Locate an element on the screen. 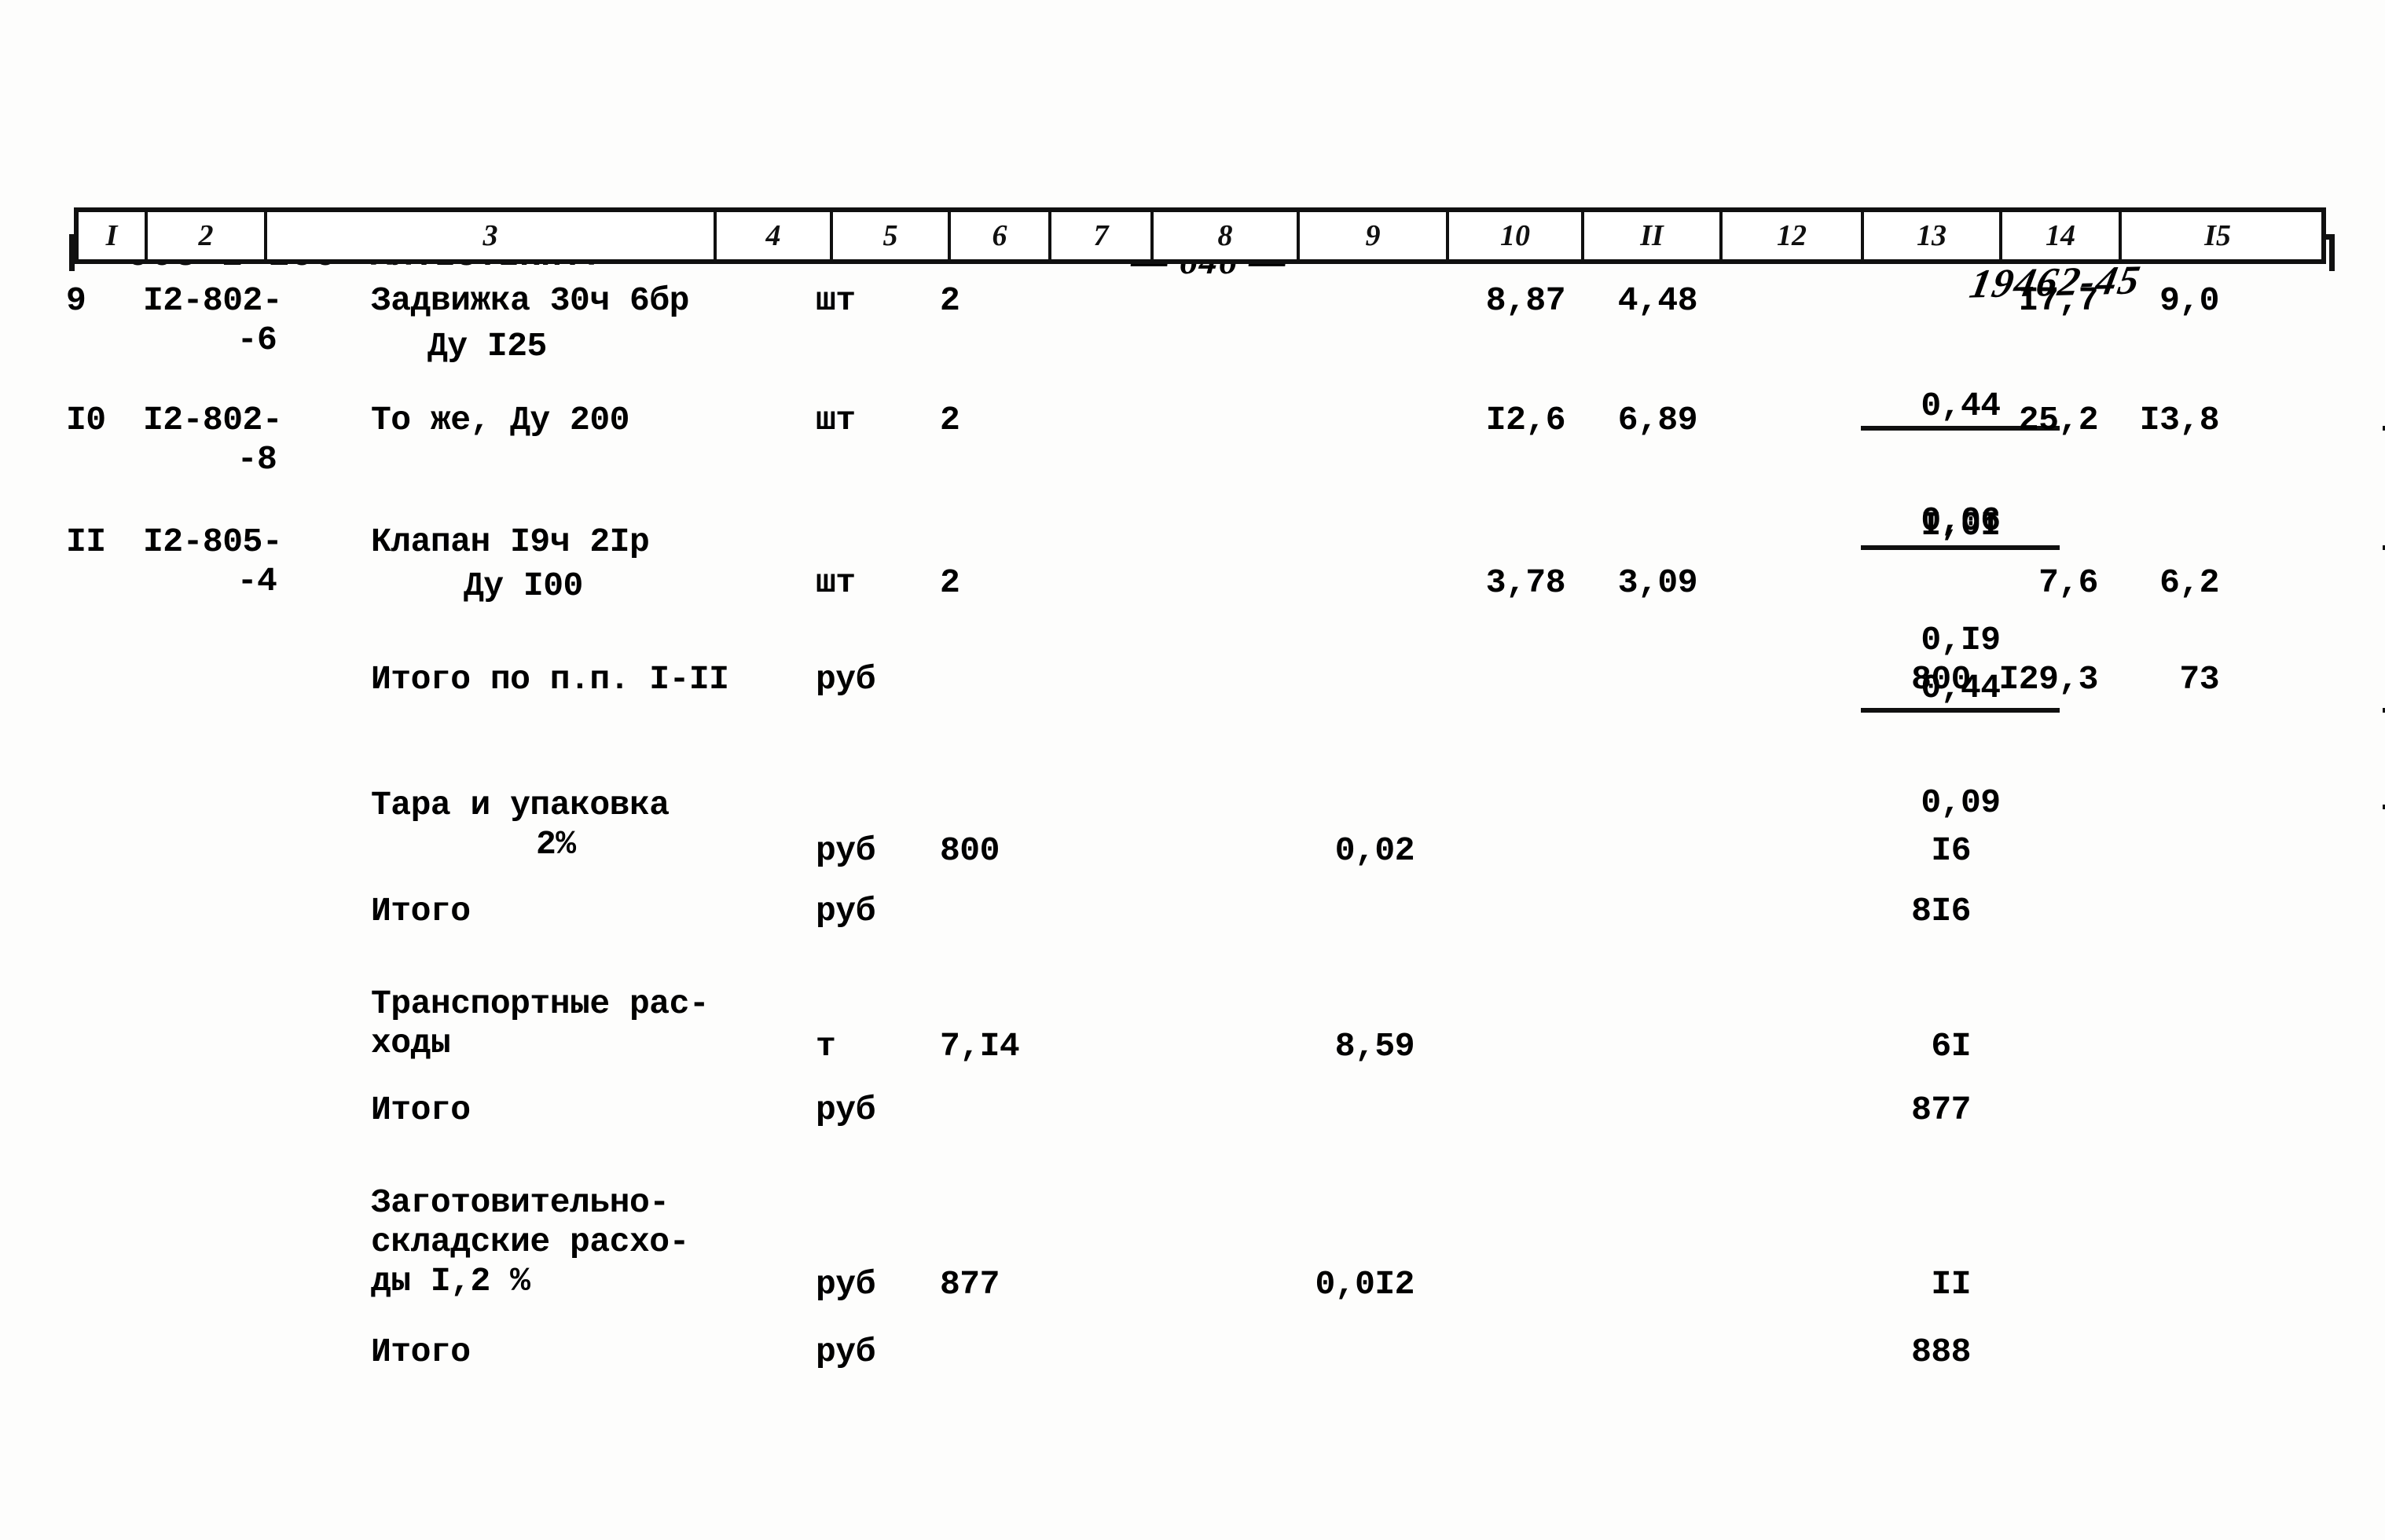  row-item-name-line2: Ду I25 is located at coordinates (487, 346).